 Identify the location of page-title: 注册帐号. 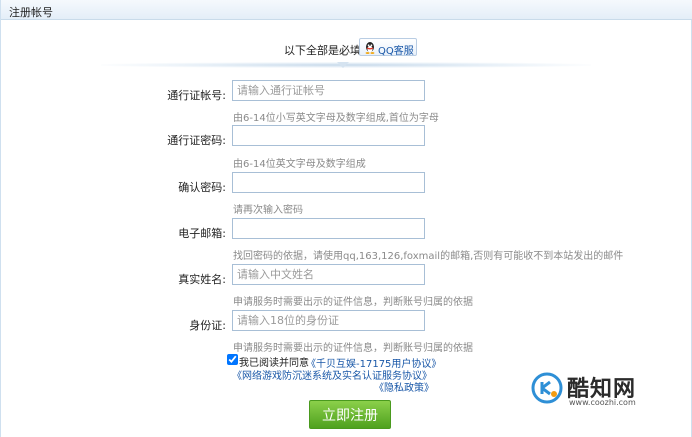
(31, 12).